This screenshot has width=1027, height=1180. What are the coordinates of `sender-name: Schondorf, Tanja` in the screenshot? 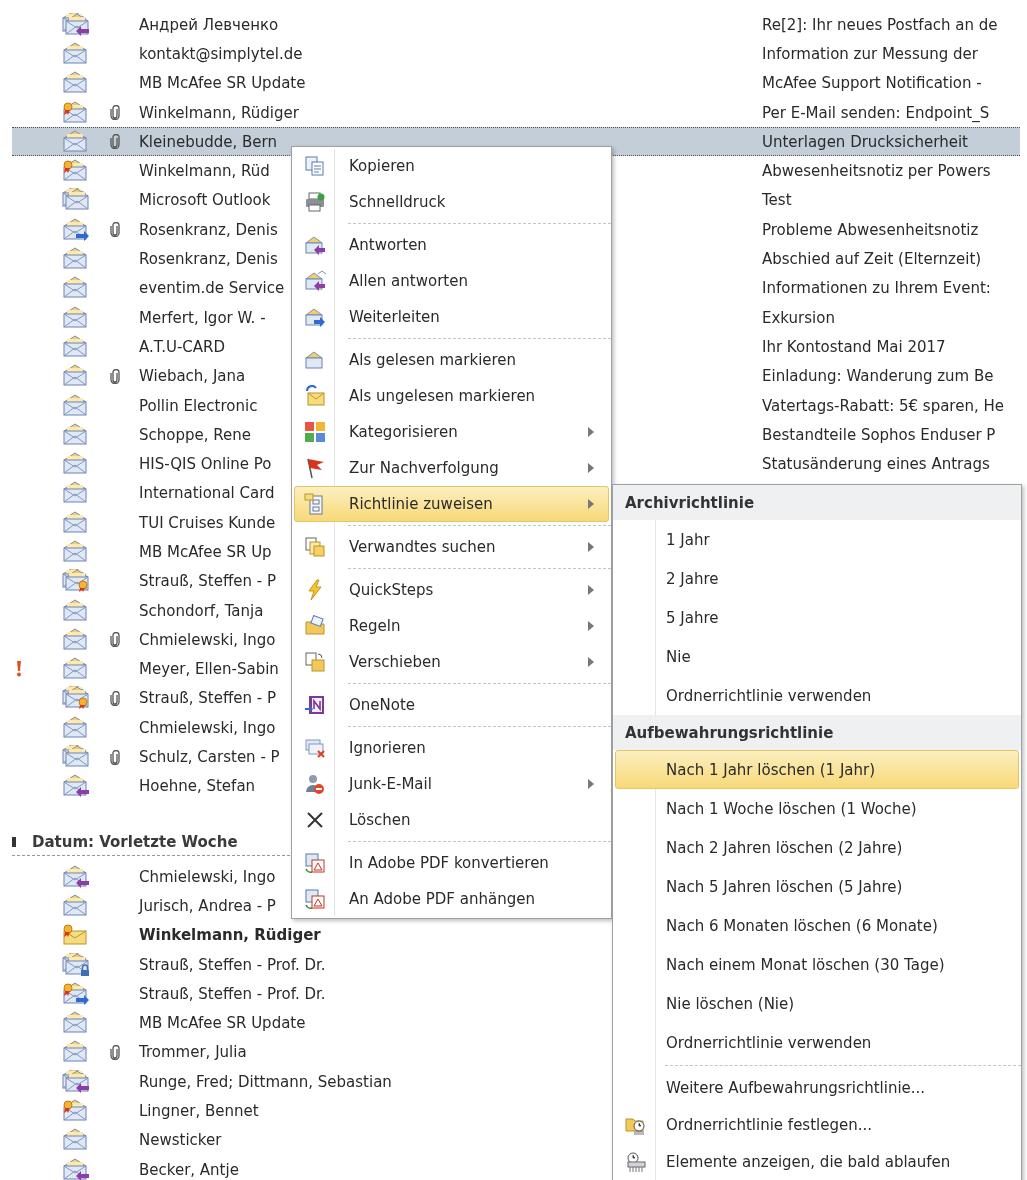 It's located at (201, 610).